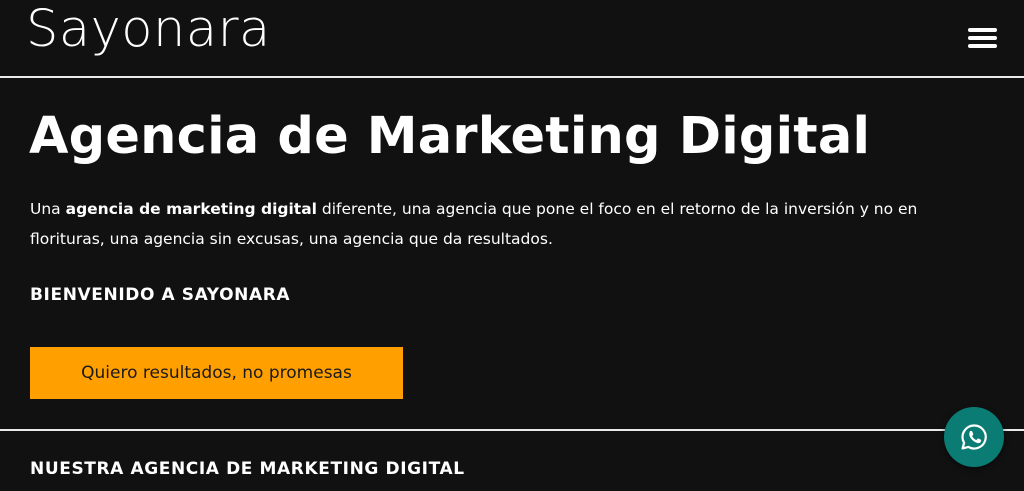 The width and height of the screenshot is (1024, 491). Describe the element at coordinates (191, 209) in the screenshot. I see `intro-bold-text: agencia de marketing digital` at that location.